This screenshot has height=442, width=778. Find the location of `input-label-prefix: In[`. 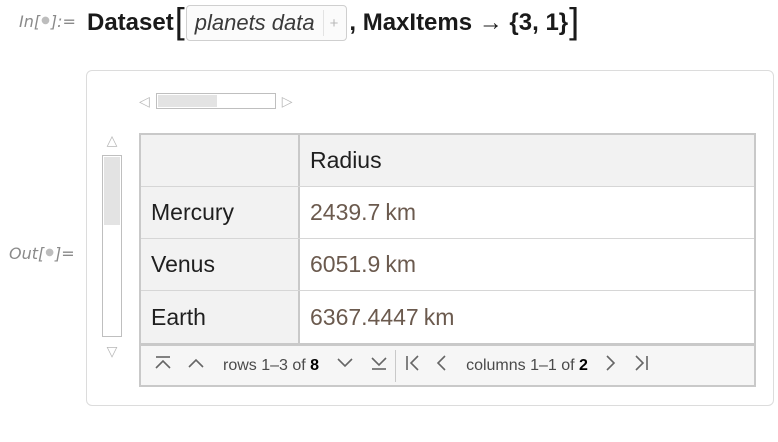

input-label-prefix: In[ is located at coordinates (30, 21).